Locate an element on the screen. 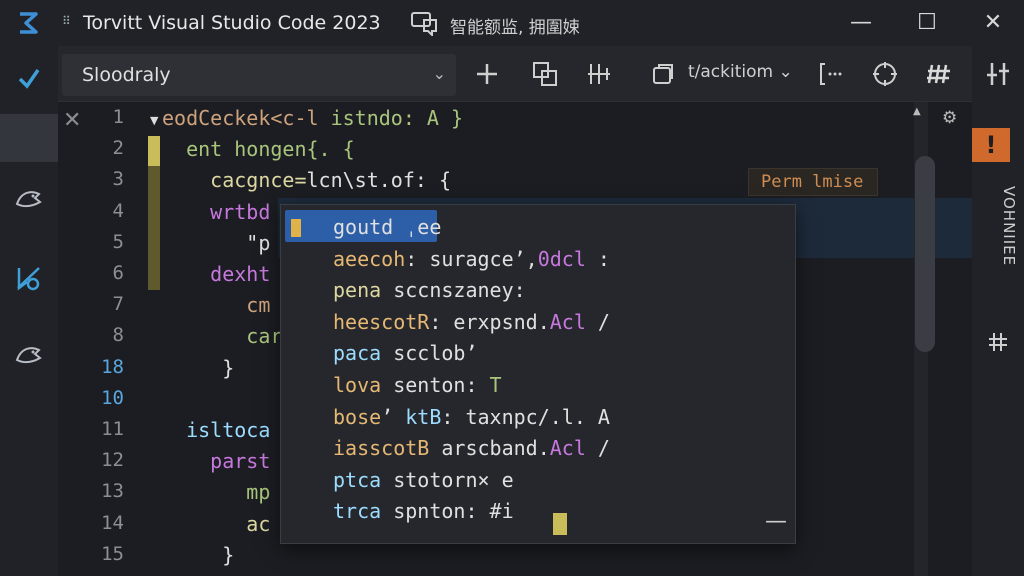  code-token: cacgnce= is located at coordinates (234, 180).